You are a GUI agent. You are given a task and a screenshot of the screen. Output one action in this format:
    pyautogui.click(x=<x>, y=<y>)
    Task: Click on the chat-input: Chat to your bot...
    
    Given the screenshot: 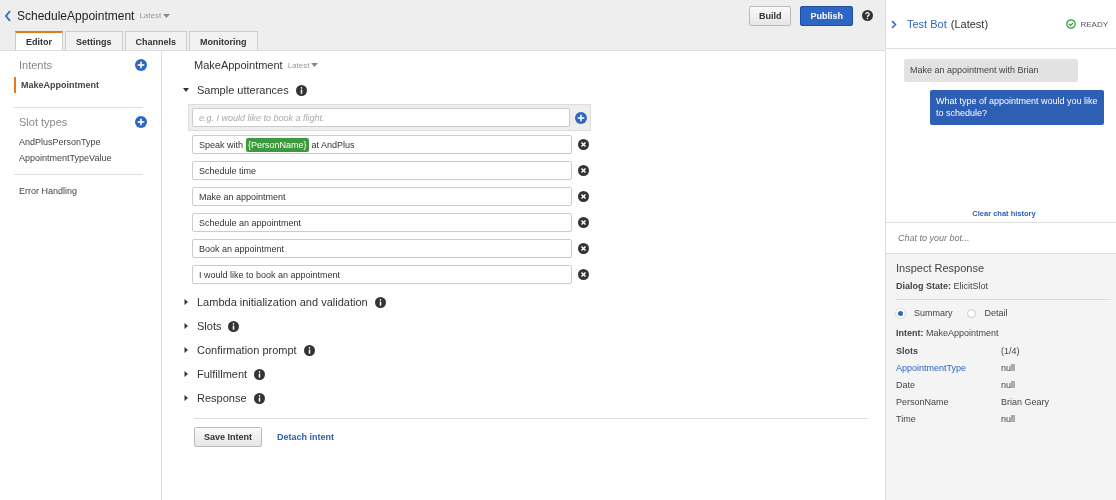 What is the action you would take?
    pyautogui.click(x=1001, y=238)
    